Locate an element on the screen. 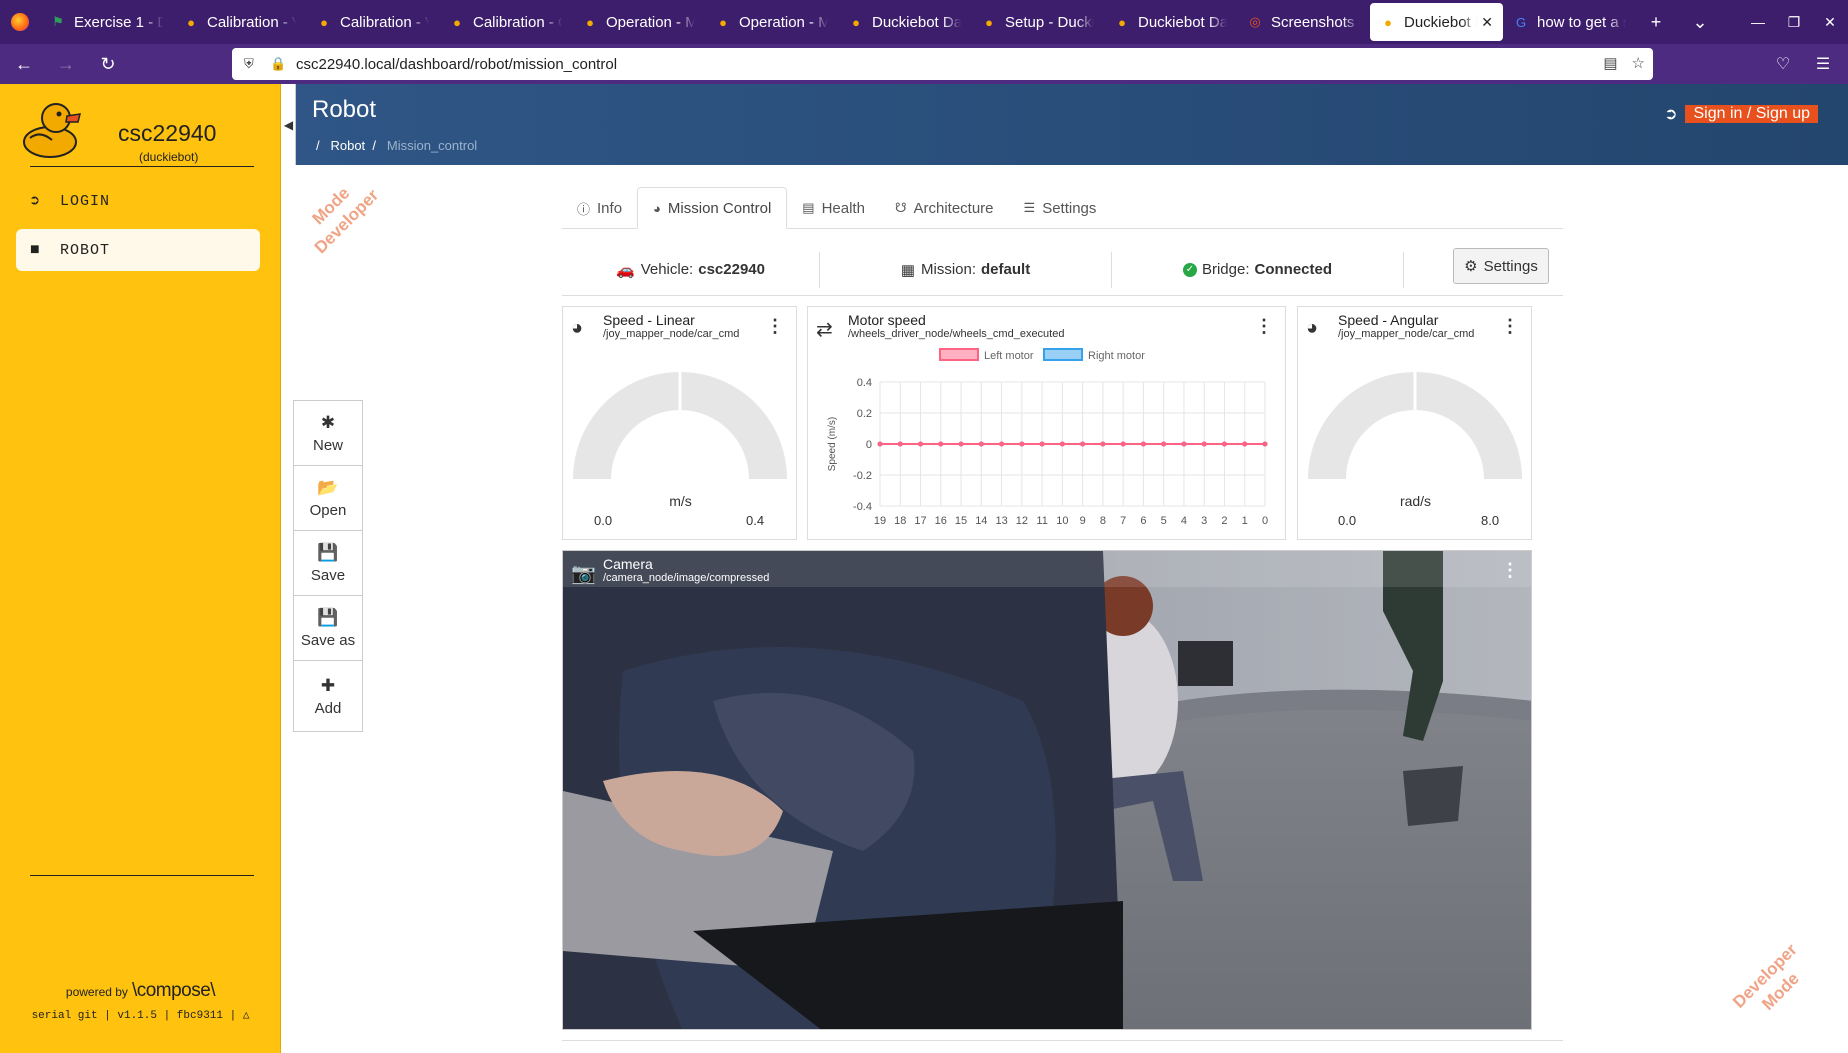 Image resolution: width=1848 pixels, height=1053 pixels. reader-view-icon: ▤ is located at coordinates (1610, 63).